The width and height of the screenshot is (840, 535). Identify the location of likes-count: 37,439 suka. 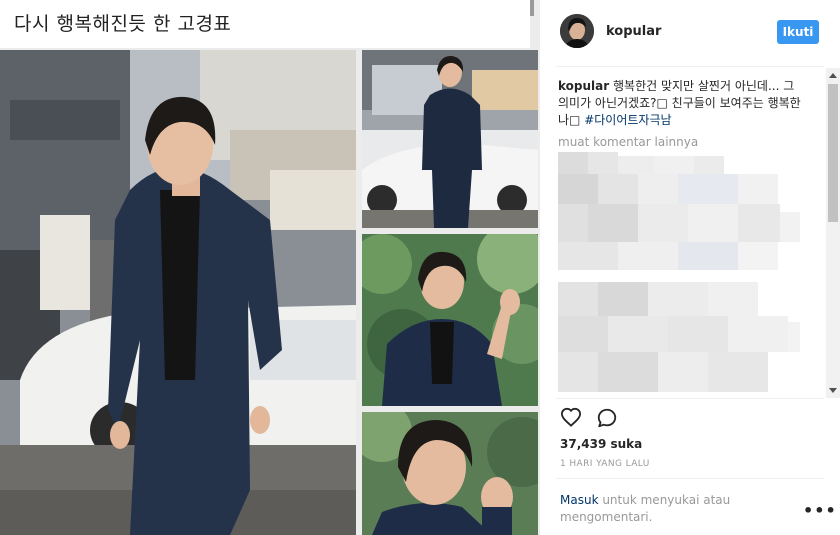
(601, 444).